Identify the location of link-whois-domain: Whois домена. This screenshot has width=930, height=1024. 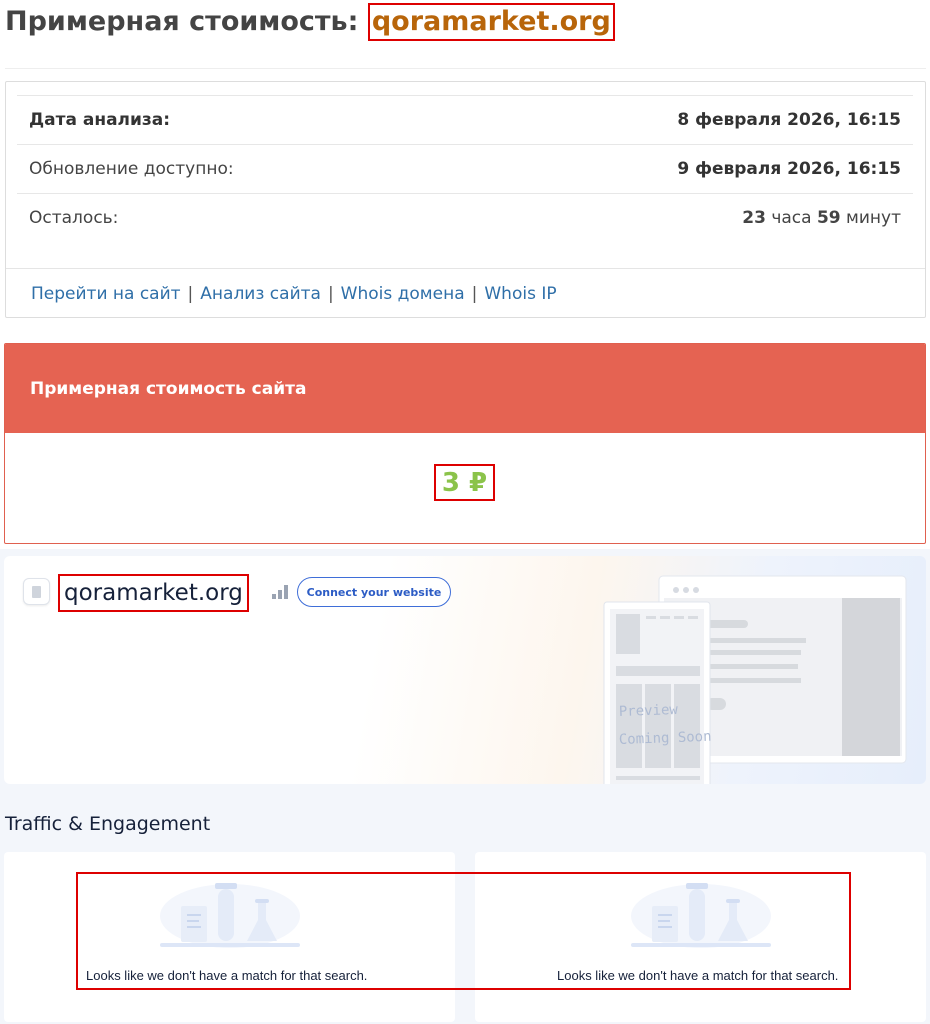
(403, 294).